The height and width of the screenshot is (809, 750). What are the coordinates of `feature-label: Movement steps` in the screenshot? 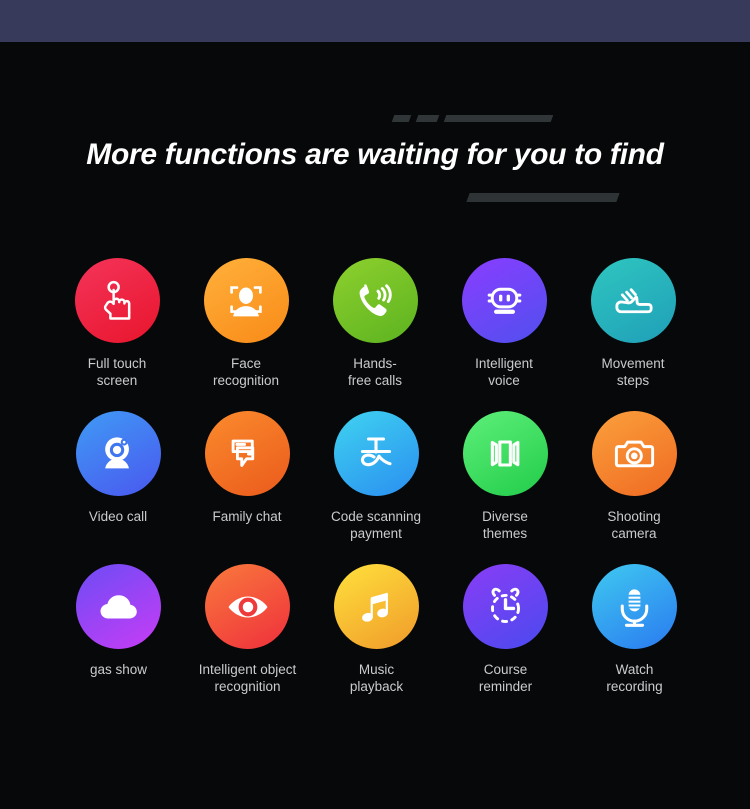 It's located at (633, 372).